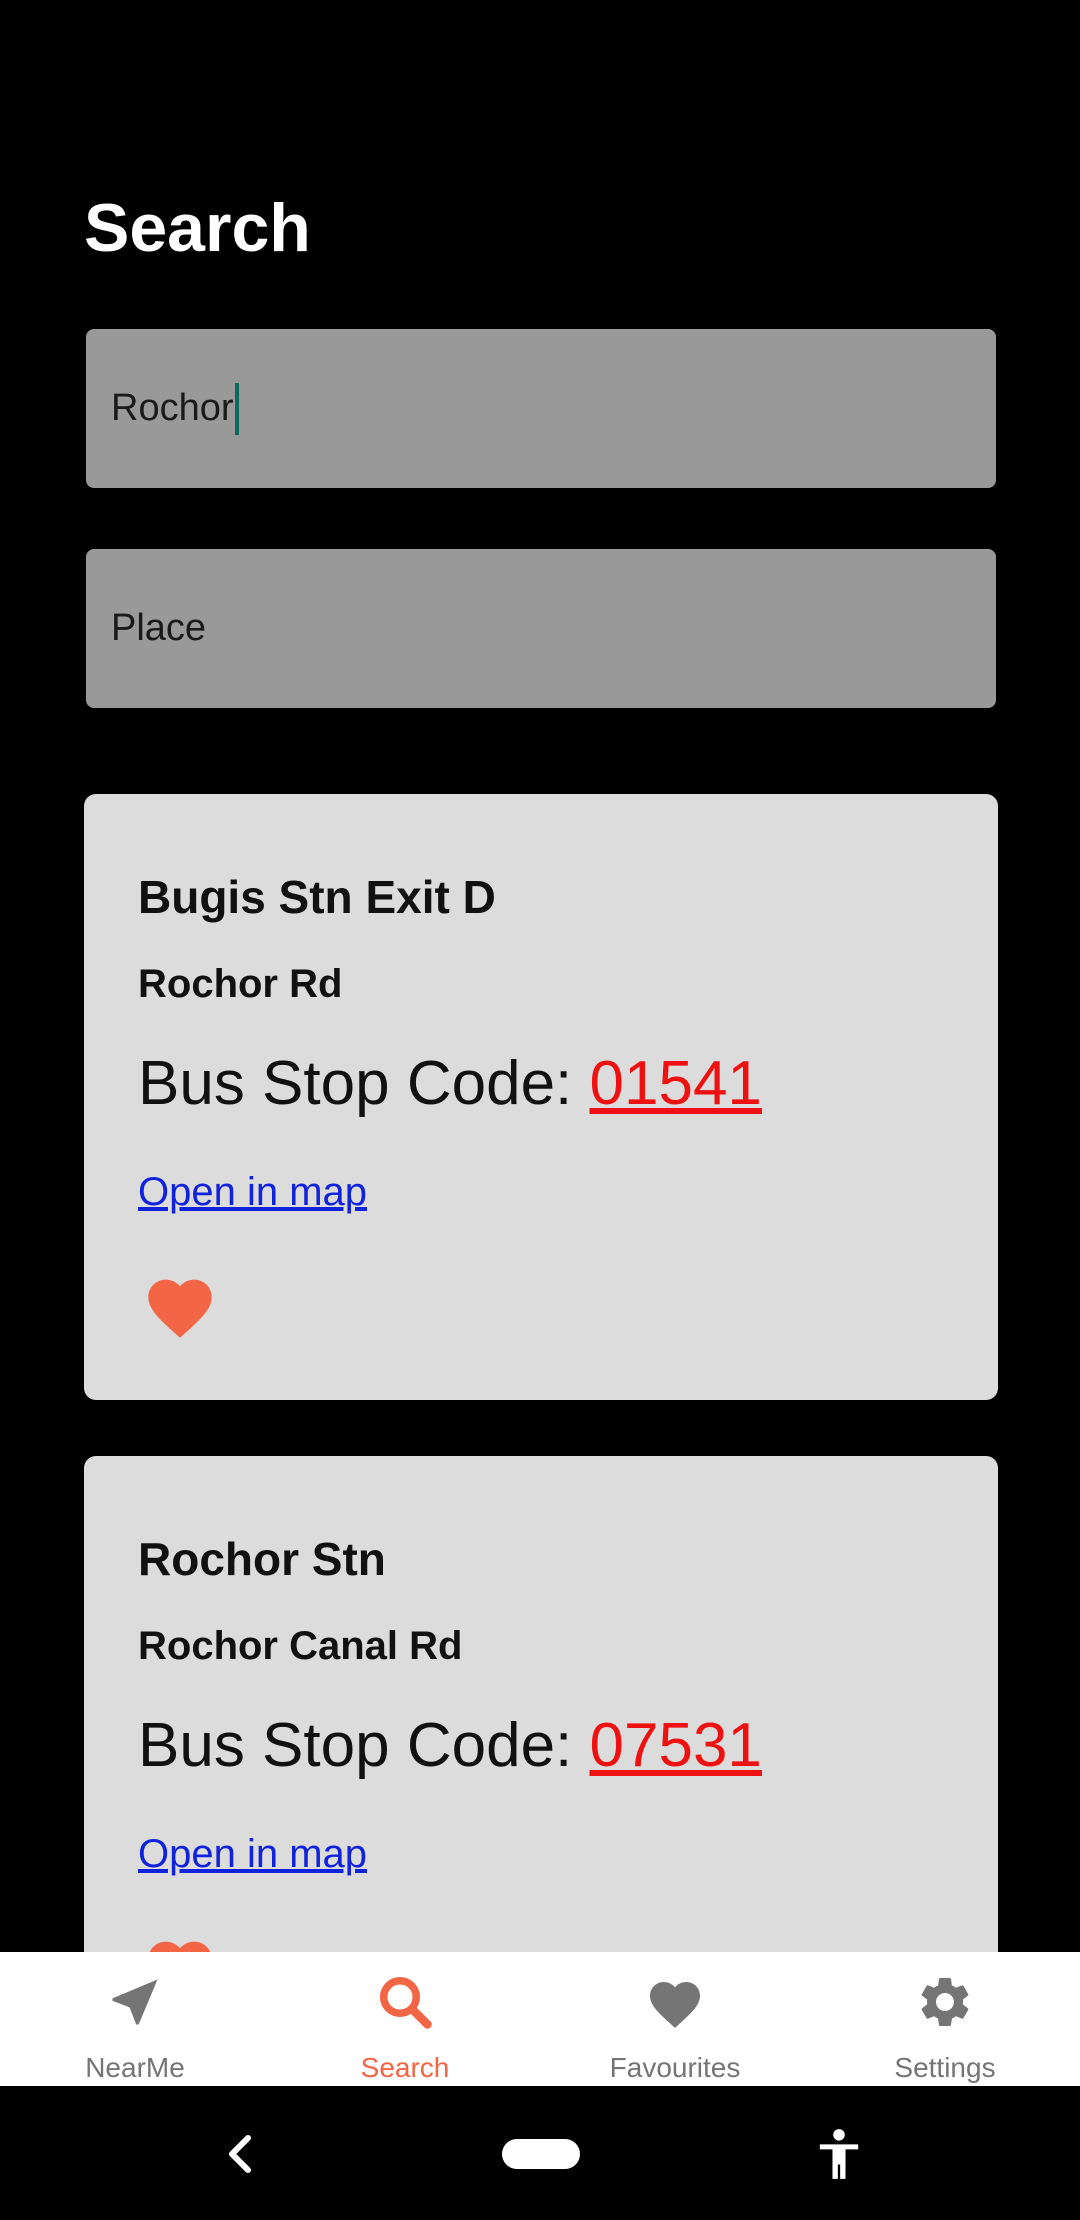  I want to click on home-pill-icon, so click(541, 2154).